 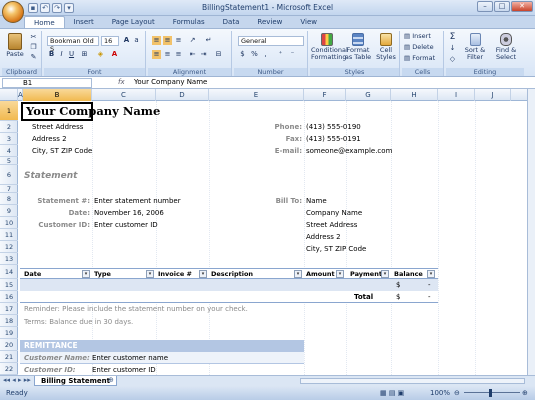 I want to click on column-header-g: G, so click(x=368, y=95).